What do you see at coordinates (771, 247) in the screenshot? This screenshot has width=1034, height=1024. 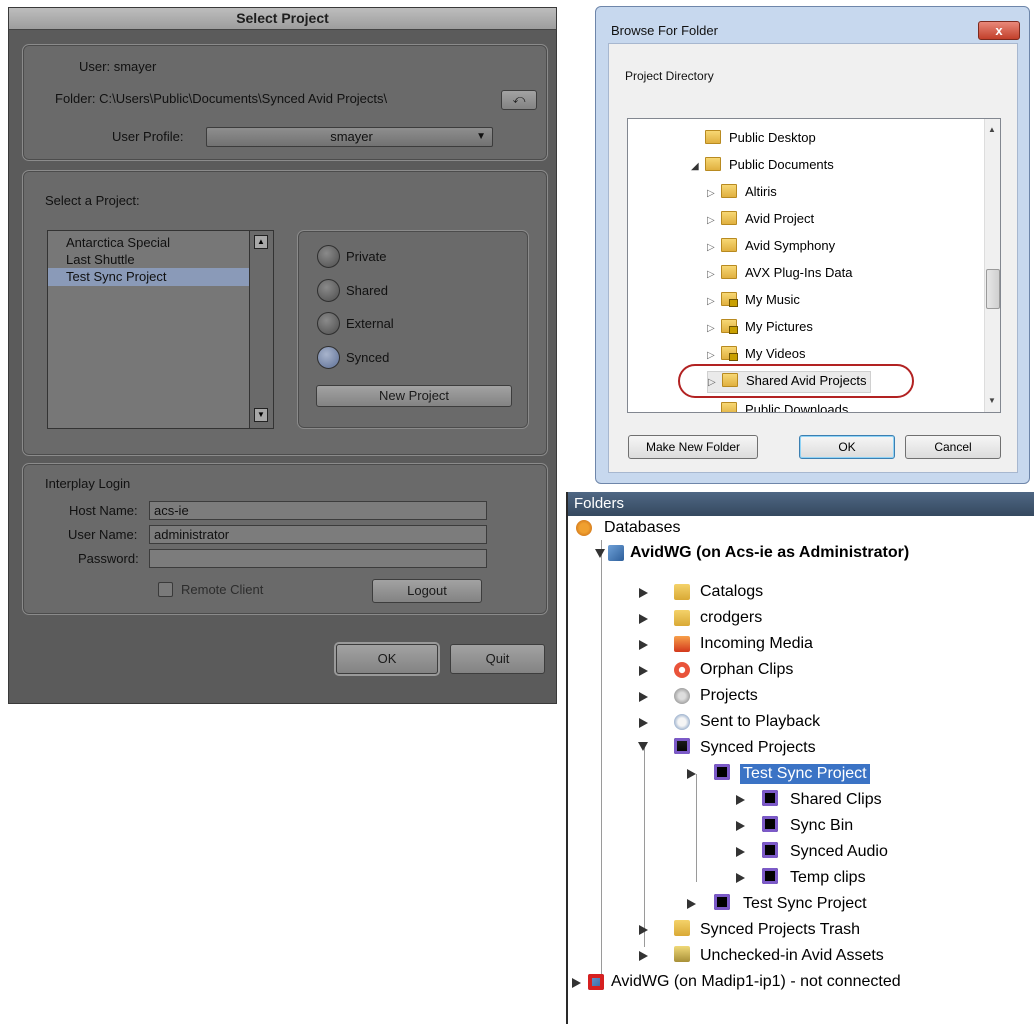 I see `tree-item: ▷ Avid Symphony` at bounding box center [771, 247].